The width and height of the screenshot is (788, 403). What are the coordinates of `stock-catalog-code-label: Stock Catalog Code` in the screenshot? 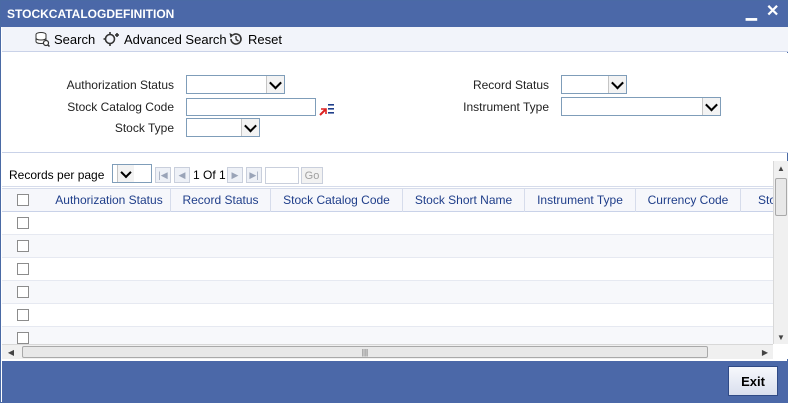 It's located at (120, 107).